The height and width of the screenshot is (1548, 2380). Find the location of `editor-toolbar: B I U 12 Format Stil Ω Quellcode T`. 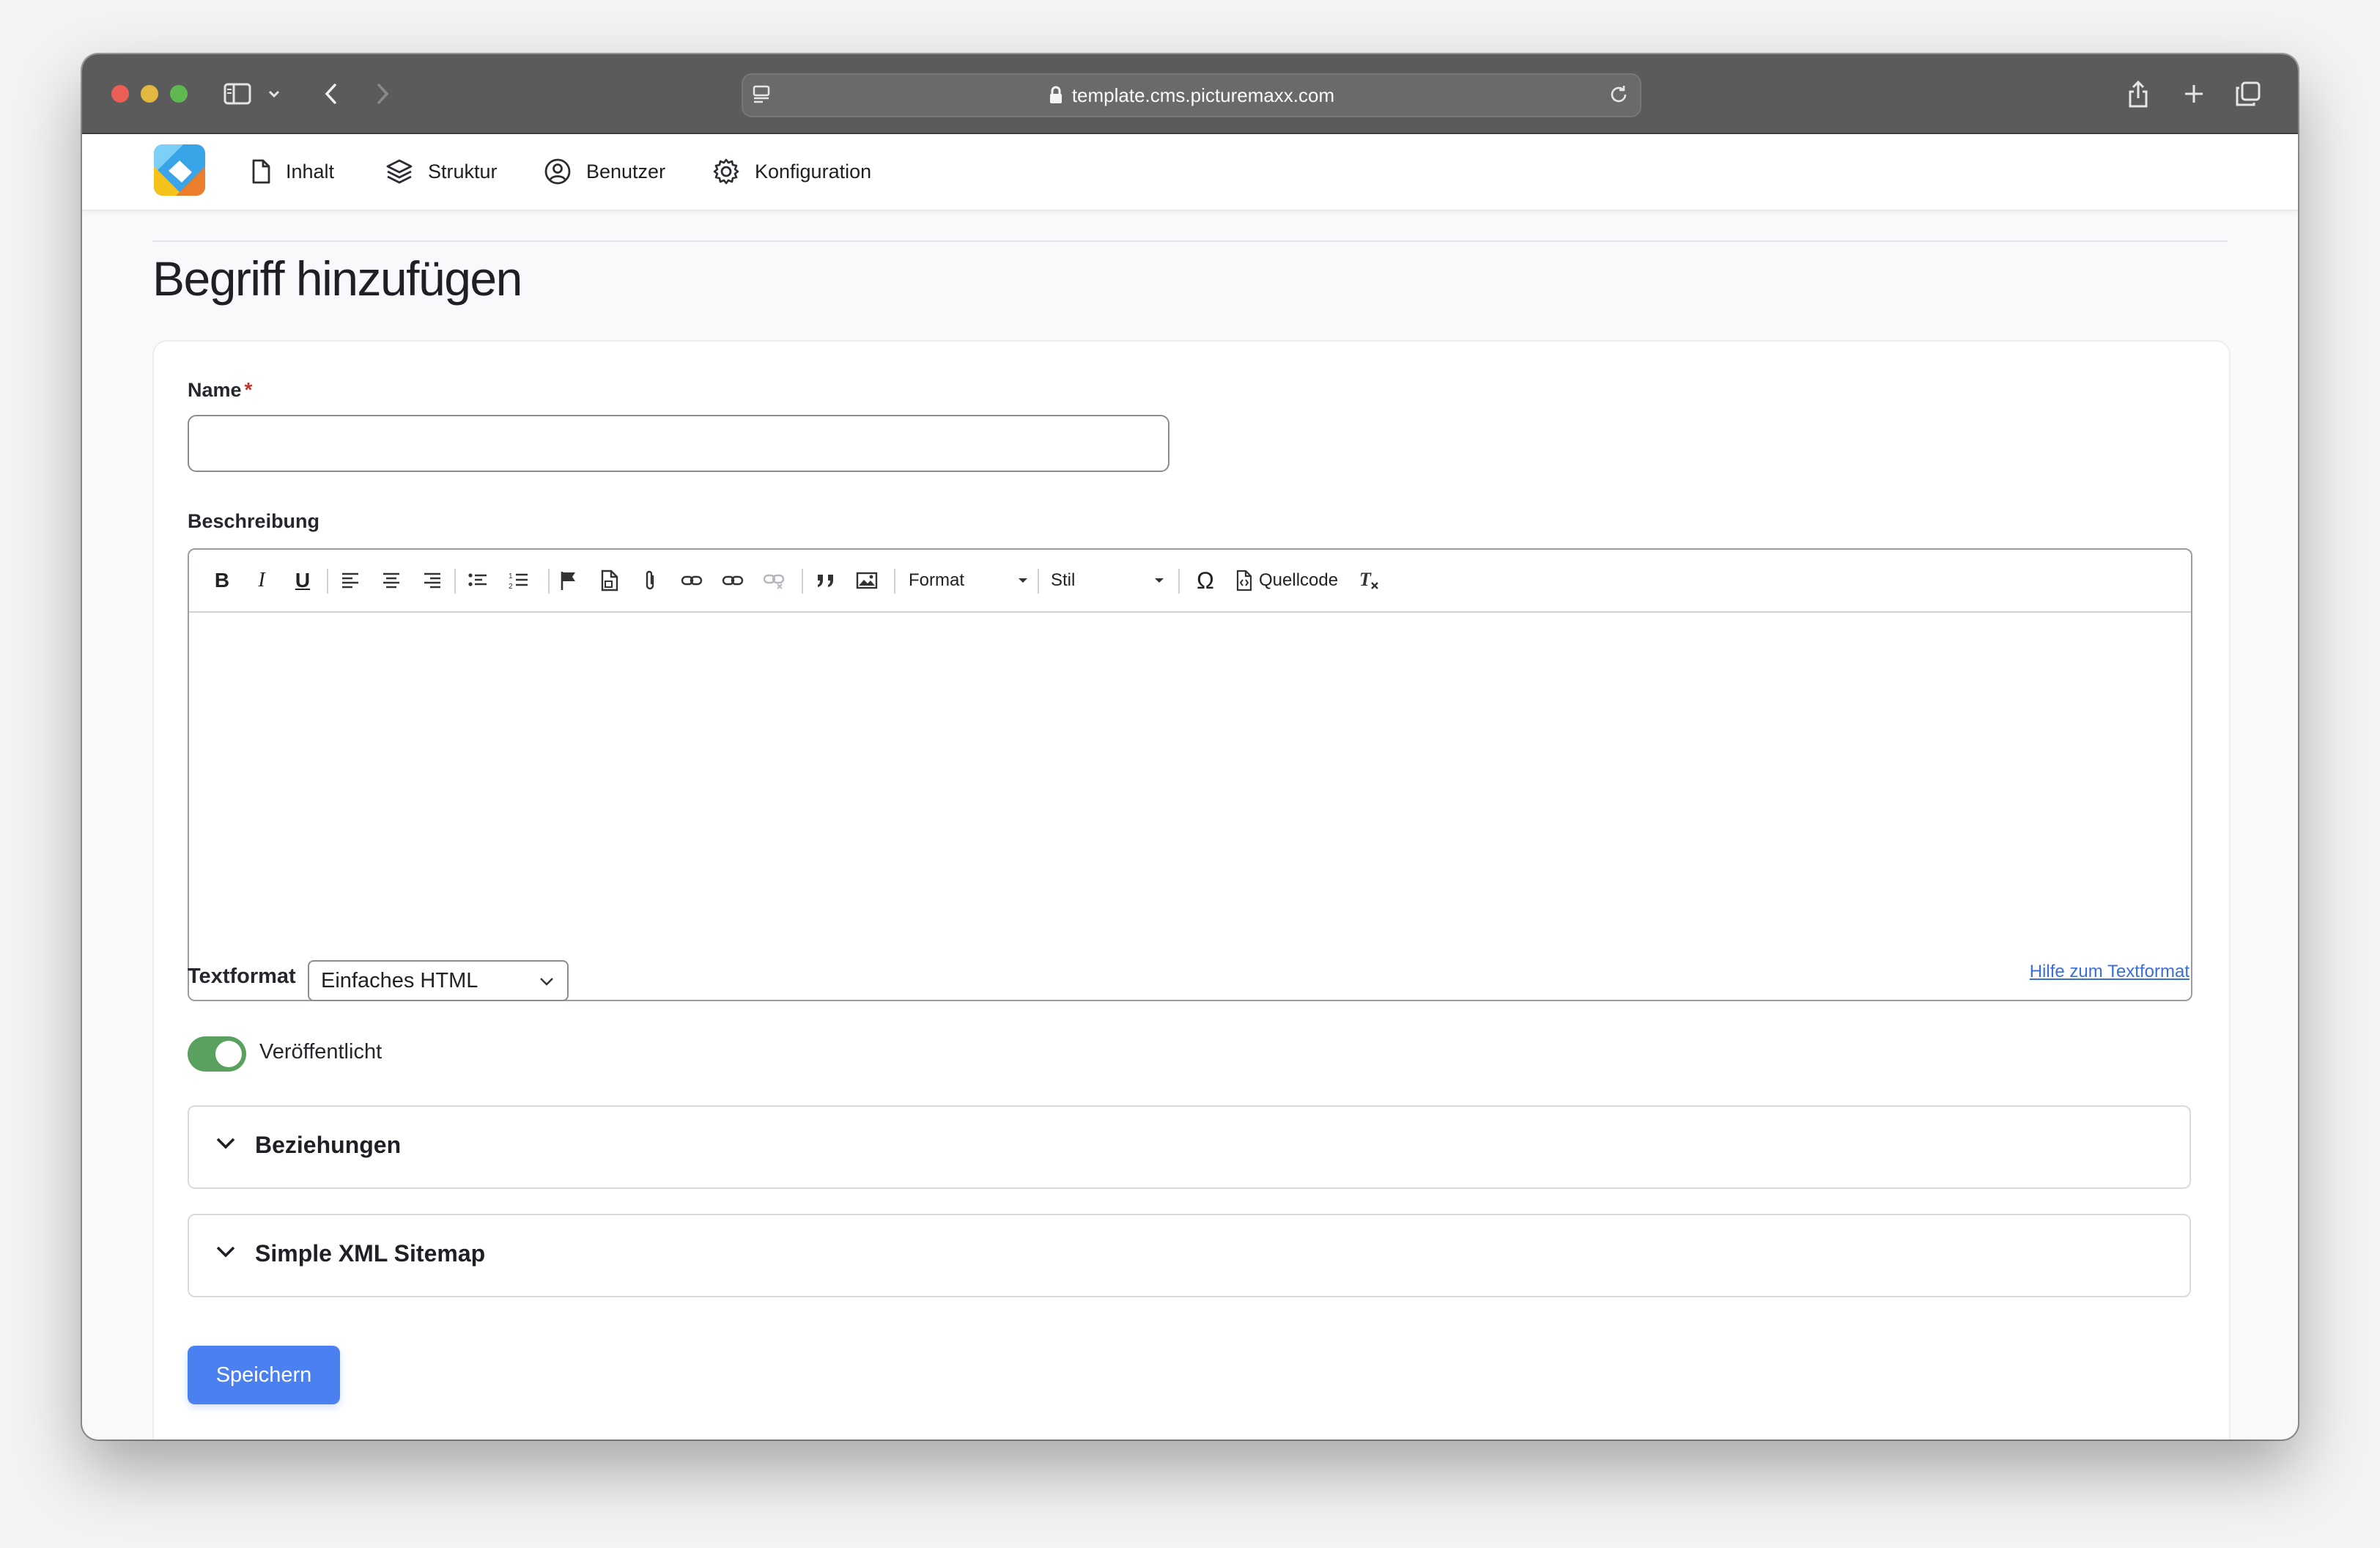

editor-toolbar: B I U 12 Format Stil Ω Quellcode T is located at coordinates (1190, 581).